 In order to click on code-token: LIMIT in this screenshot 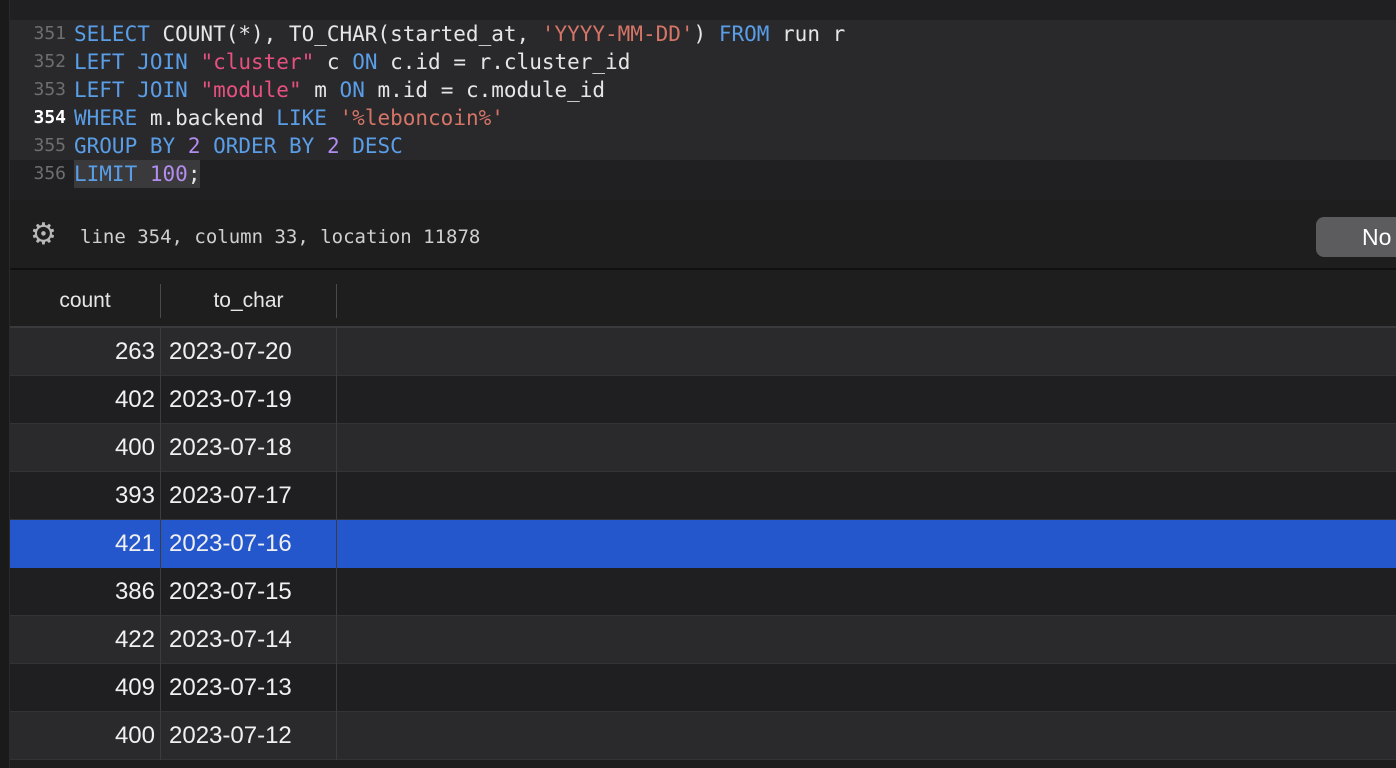, I will do `click(106, 174)`.